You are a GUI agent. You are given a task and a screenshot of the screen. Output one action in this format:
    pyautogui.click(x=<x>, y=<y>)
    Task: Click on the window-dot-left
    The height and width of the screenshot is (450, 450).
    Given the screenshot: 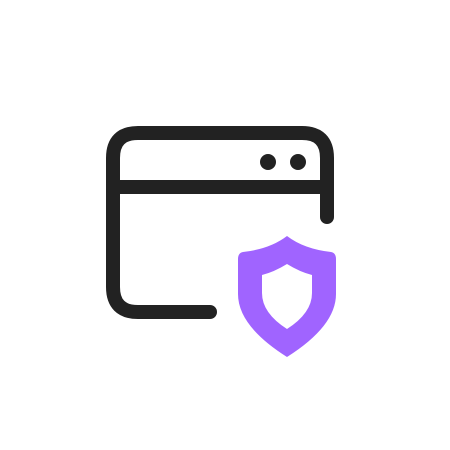 What is the action you would take?
    pyautogui.click(x=268, y=162)
    